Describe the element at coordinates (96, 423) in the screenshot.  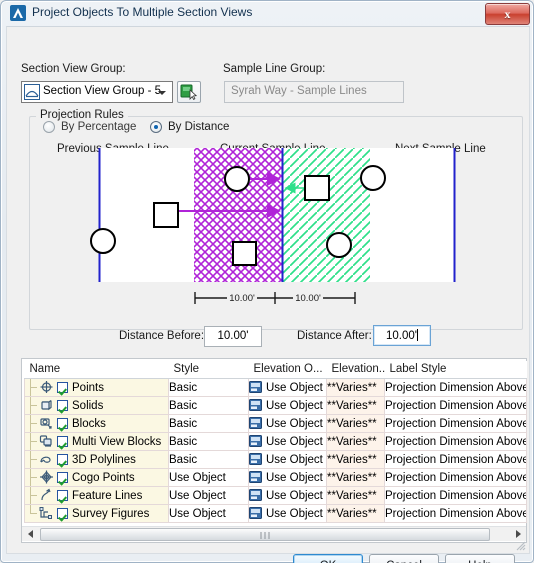
I see `cell-name: Blocks` at that location.